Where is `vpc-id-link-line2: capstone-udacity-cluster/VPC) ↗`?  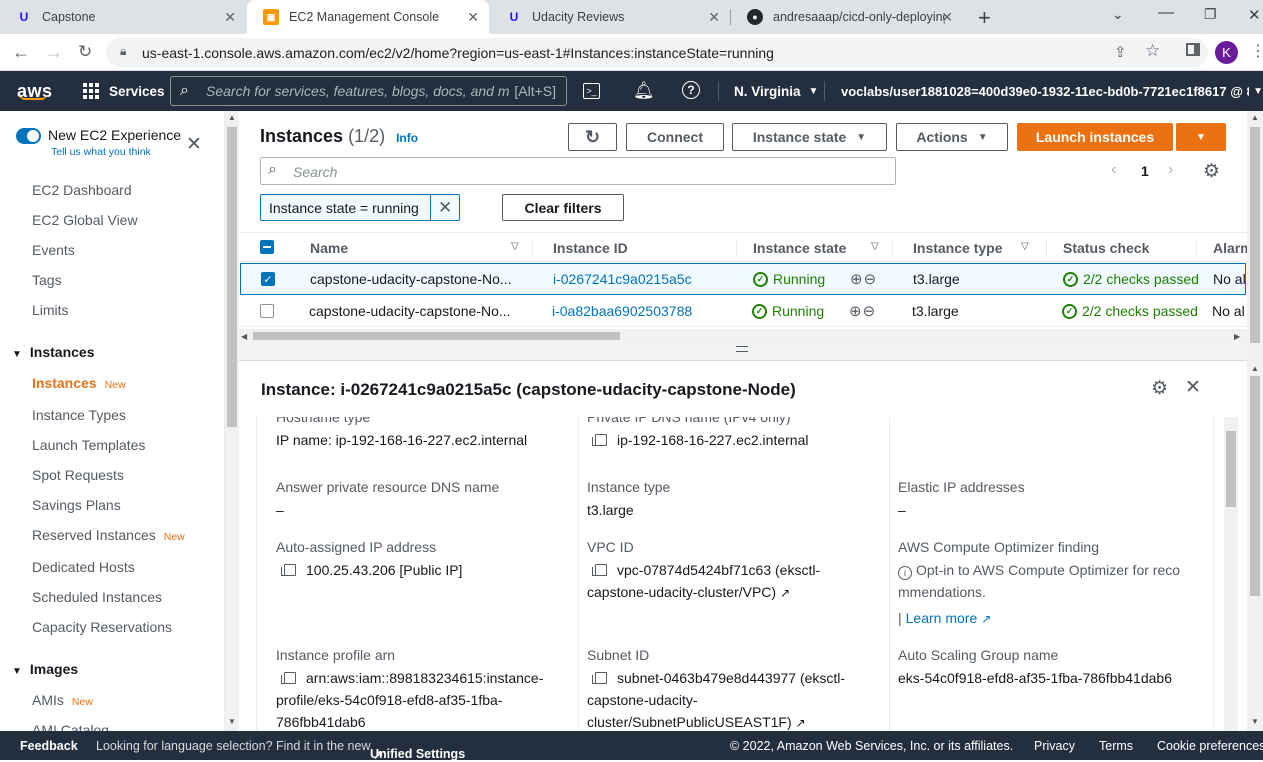
vpc-id-link-line2: capstone-udacity-cluster/VPC) ↗ is located at coordinates (688, 592).